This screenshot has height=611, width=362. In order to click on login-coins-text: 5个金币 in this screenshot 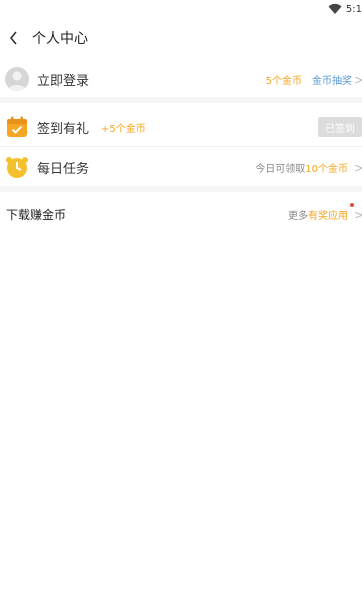, I will do `click(283, 81)`.